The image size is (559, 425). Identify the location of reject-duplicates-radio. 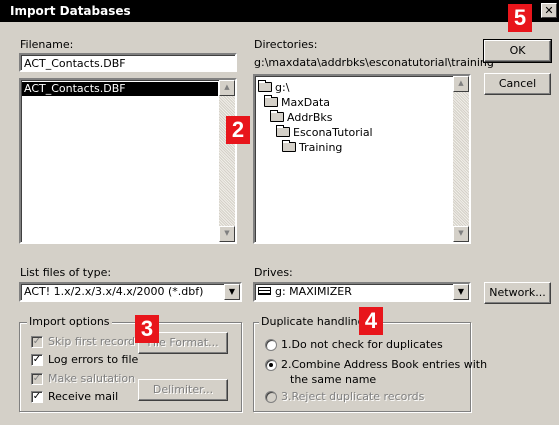
(271, 397).